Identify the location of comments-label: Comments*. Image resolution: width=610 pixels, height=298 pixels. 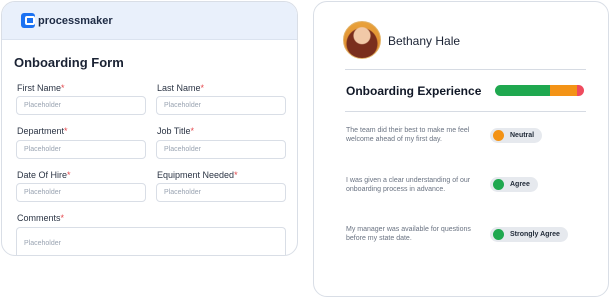
(41, 218).